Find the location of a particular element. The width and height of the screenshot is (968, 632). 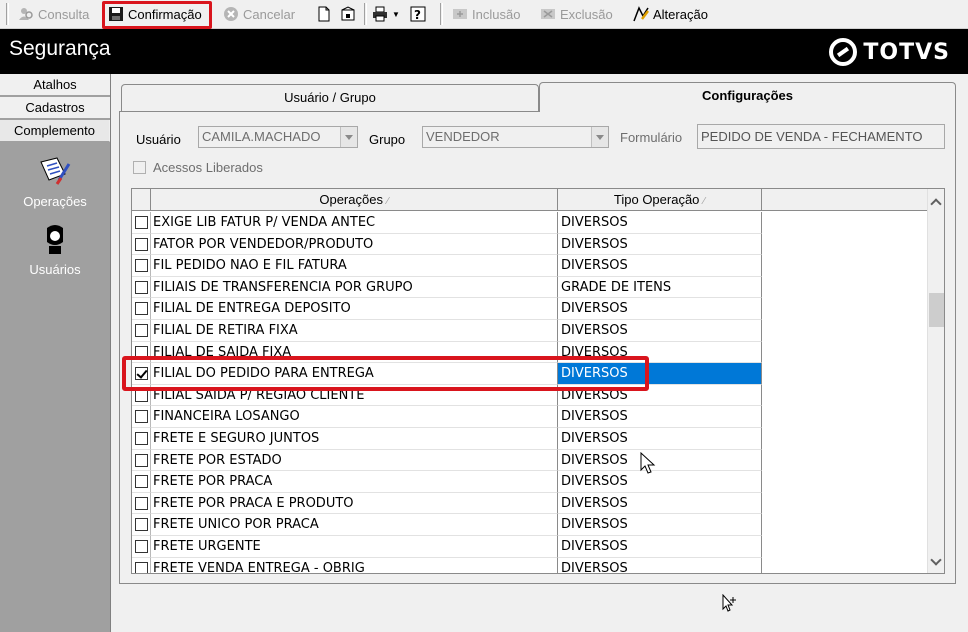

formulario-field: PEDIDO DE VENDA - FECHAMENTO is located at coordinates (821, 136).